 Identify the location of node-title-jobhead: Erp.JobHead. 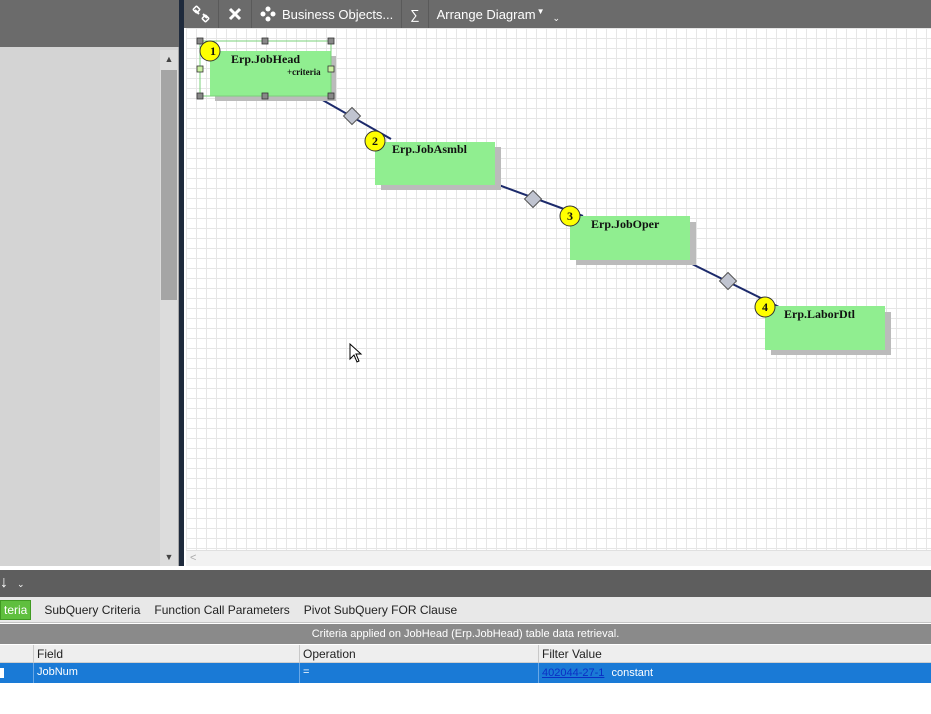
(266, 59).